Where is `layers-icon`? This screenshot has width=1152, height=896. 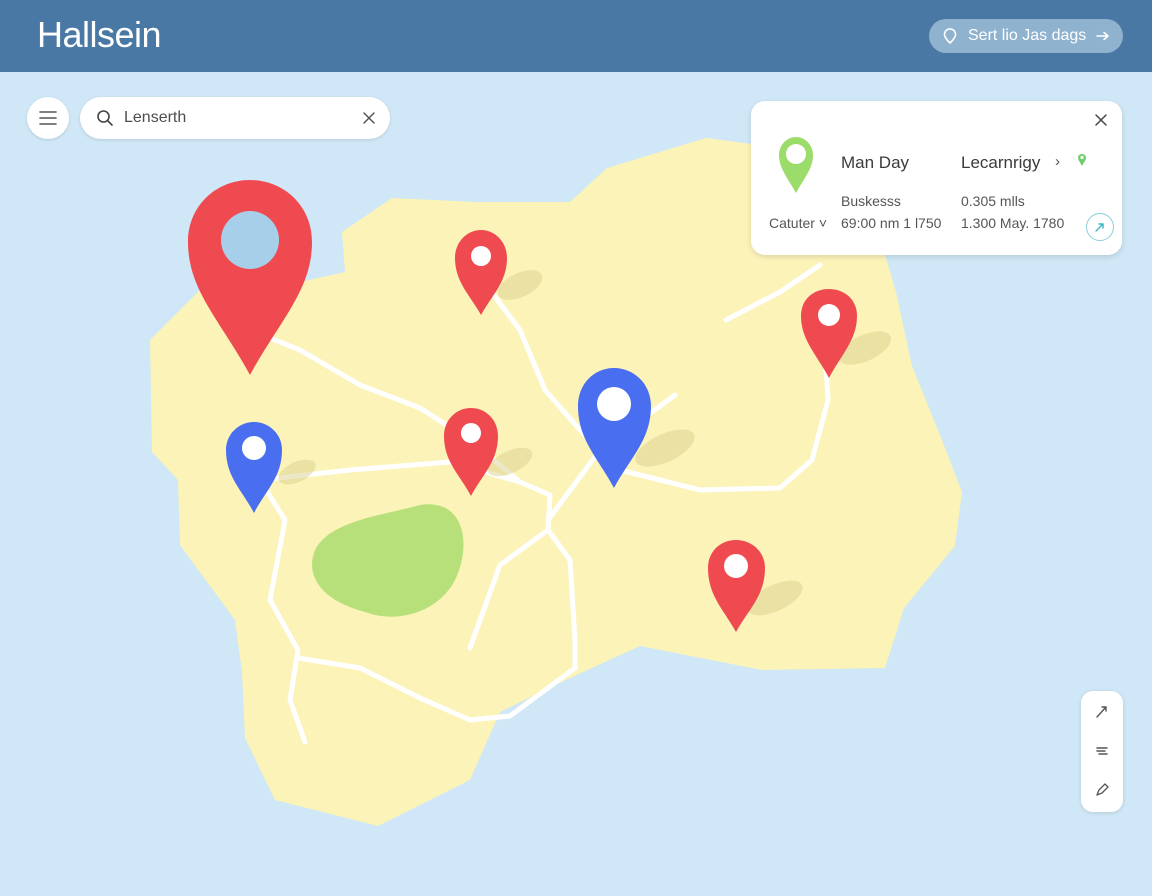
layers-icon is located at coordinates (1102, 751).